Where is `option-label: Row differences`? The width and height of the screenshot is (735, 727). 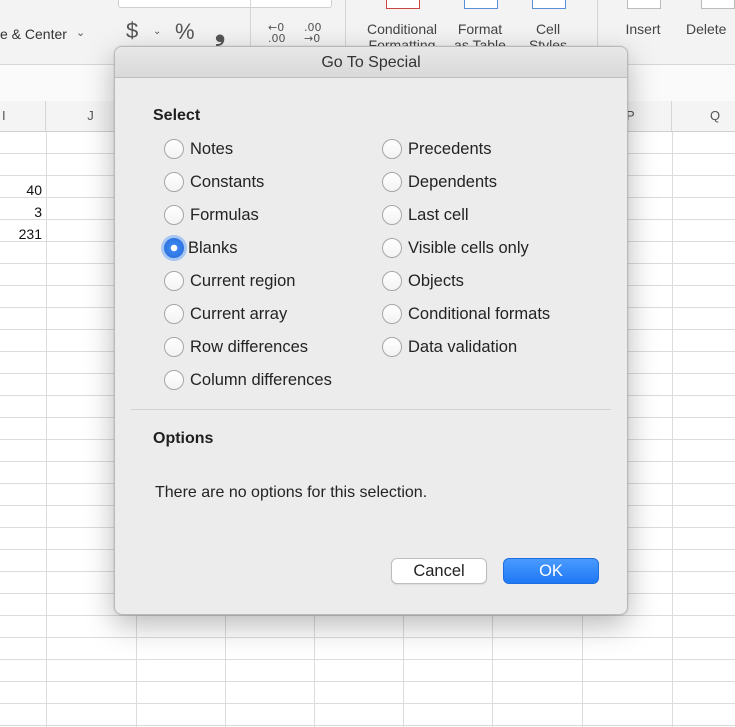
option-label: Row differences is located at coordinates (249, 346).